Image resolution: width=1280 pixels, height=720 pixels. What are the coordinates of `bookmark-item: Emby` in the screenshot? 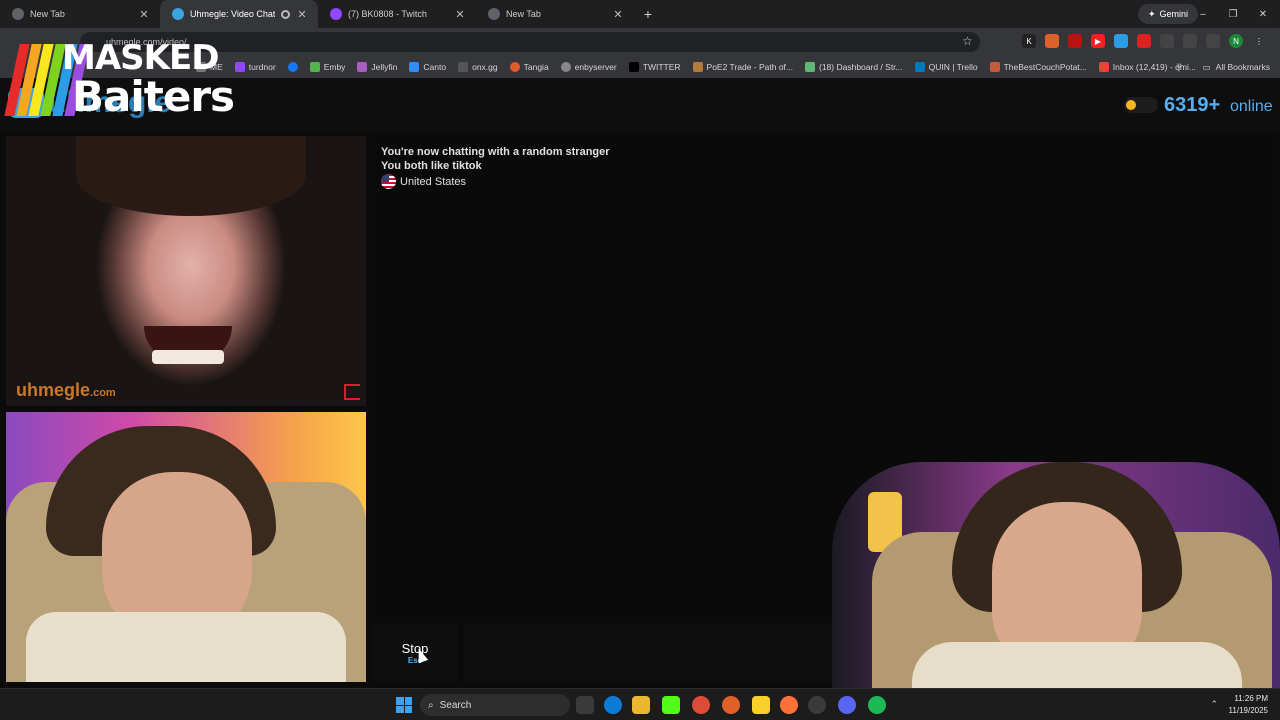 It's located at (327, 67).